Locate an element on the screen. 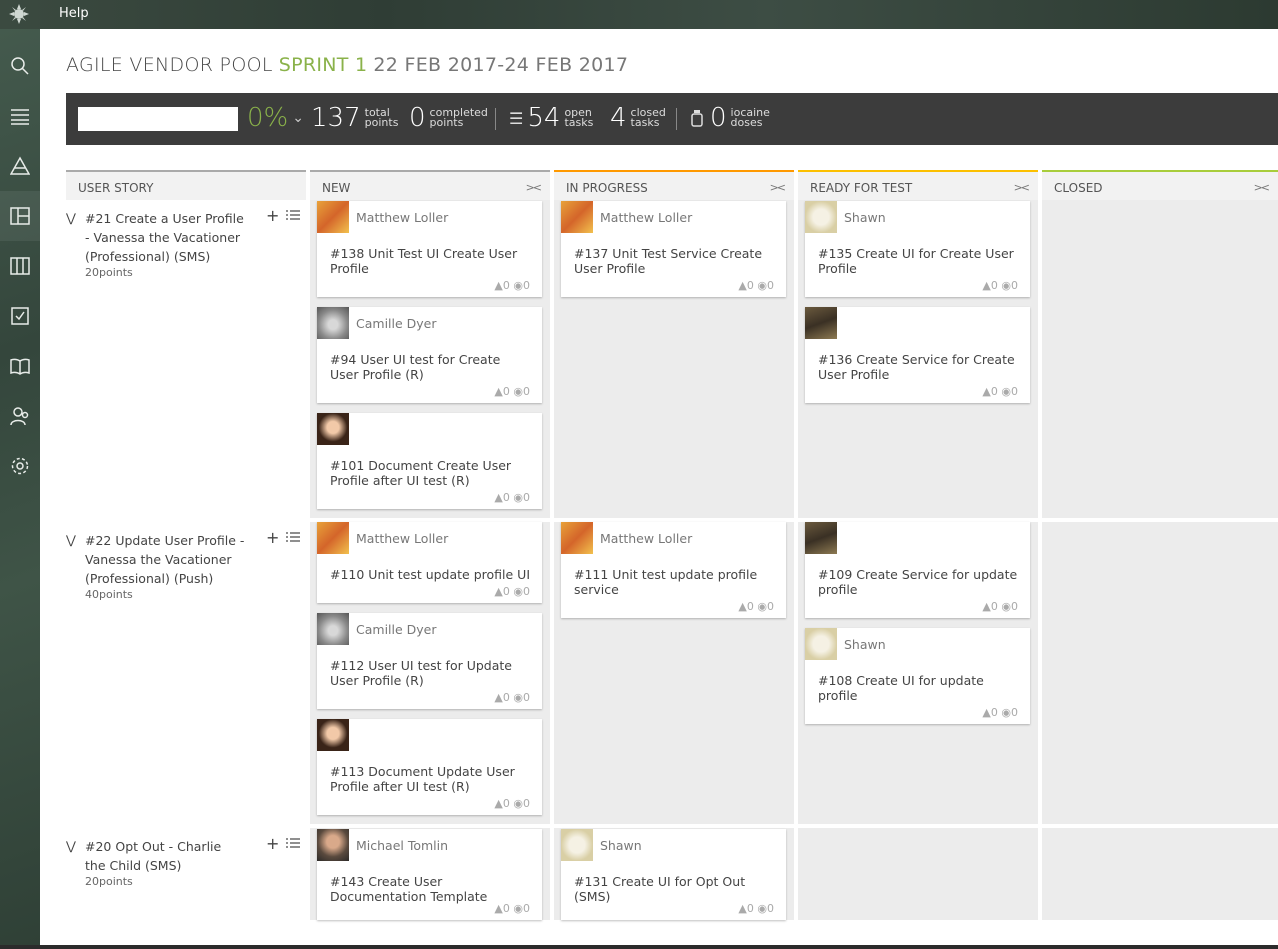 Image resolution: width=1278 pixels, height=949 pixels. nav-backlog is located at coordinates (20, 116).